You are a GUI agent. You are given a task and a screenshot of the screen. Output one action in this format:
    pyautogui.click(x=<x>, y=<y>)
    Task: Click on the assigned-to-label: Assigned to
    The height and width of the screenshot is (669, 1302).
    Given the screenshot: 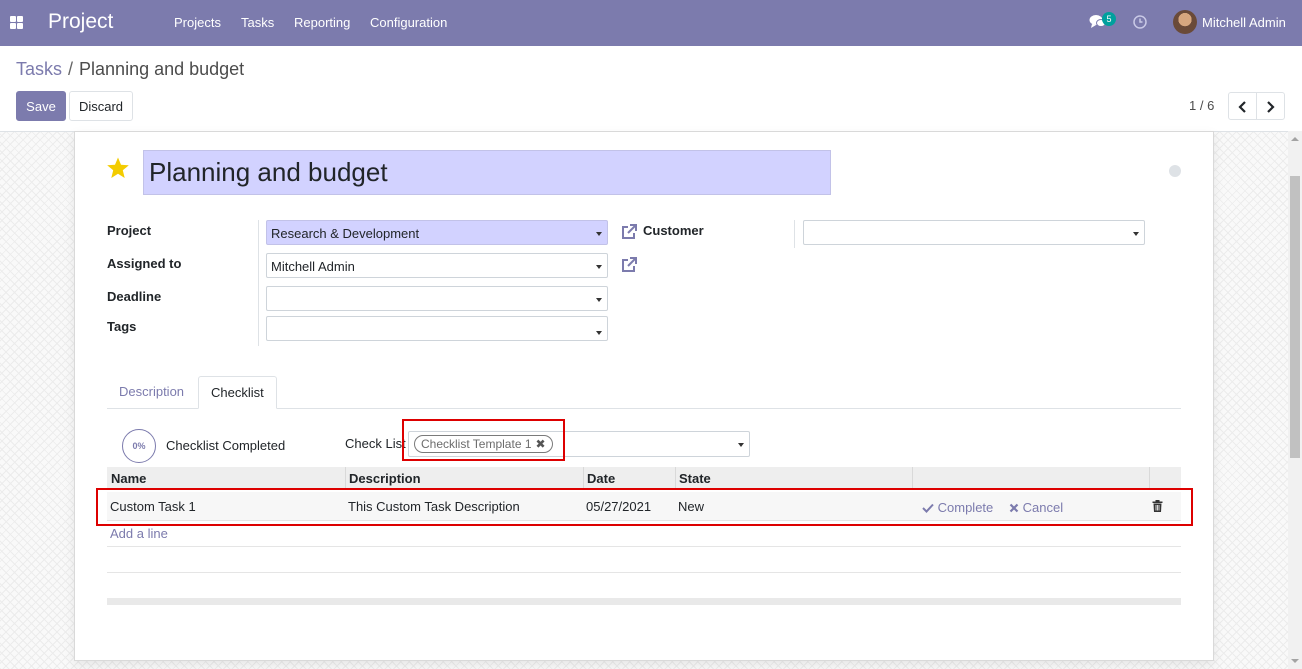 What is the action you would take?
    pyautogui.click(x=144, y=263)
    